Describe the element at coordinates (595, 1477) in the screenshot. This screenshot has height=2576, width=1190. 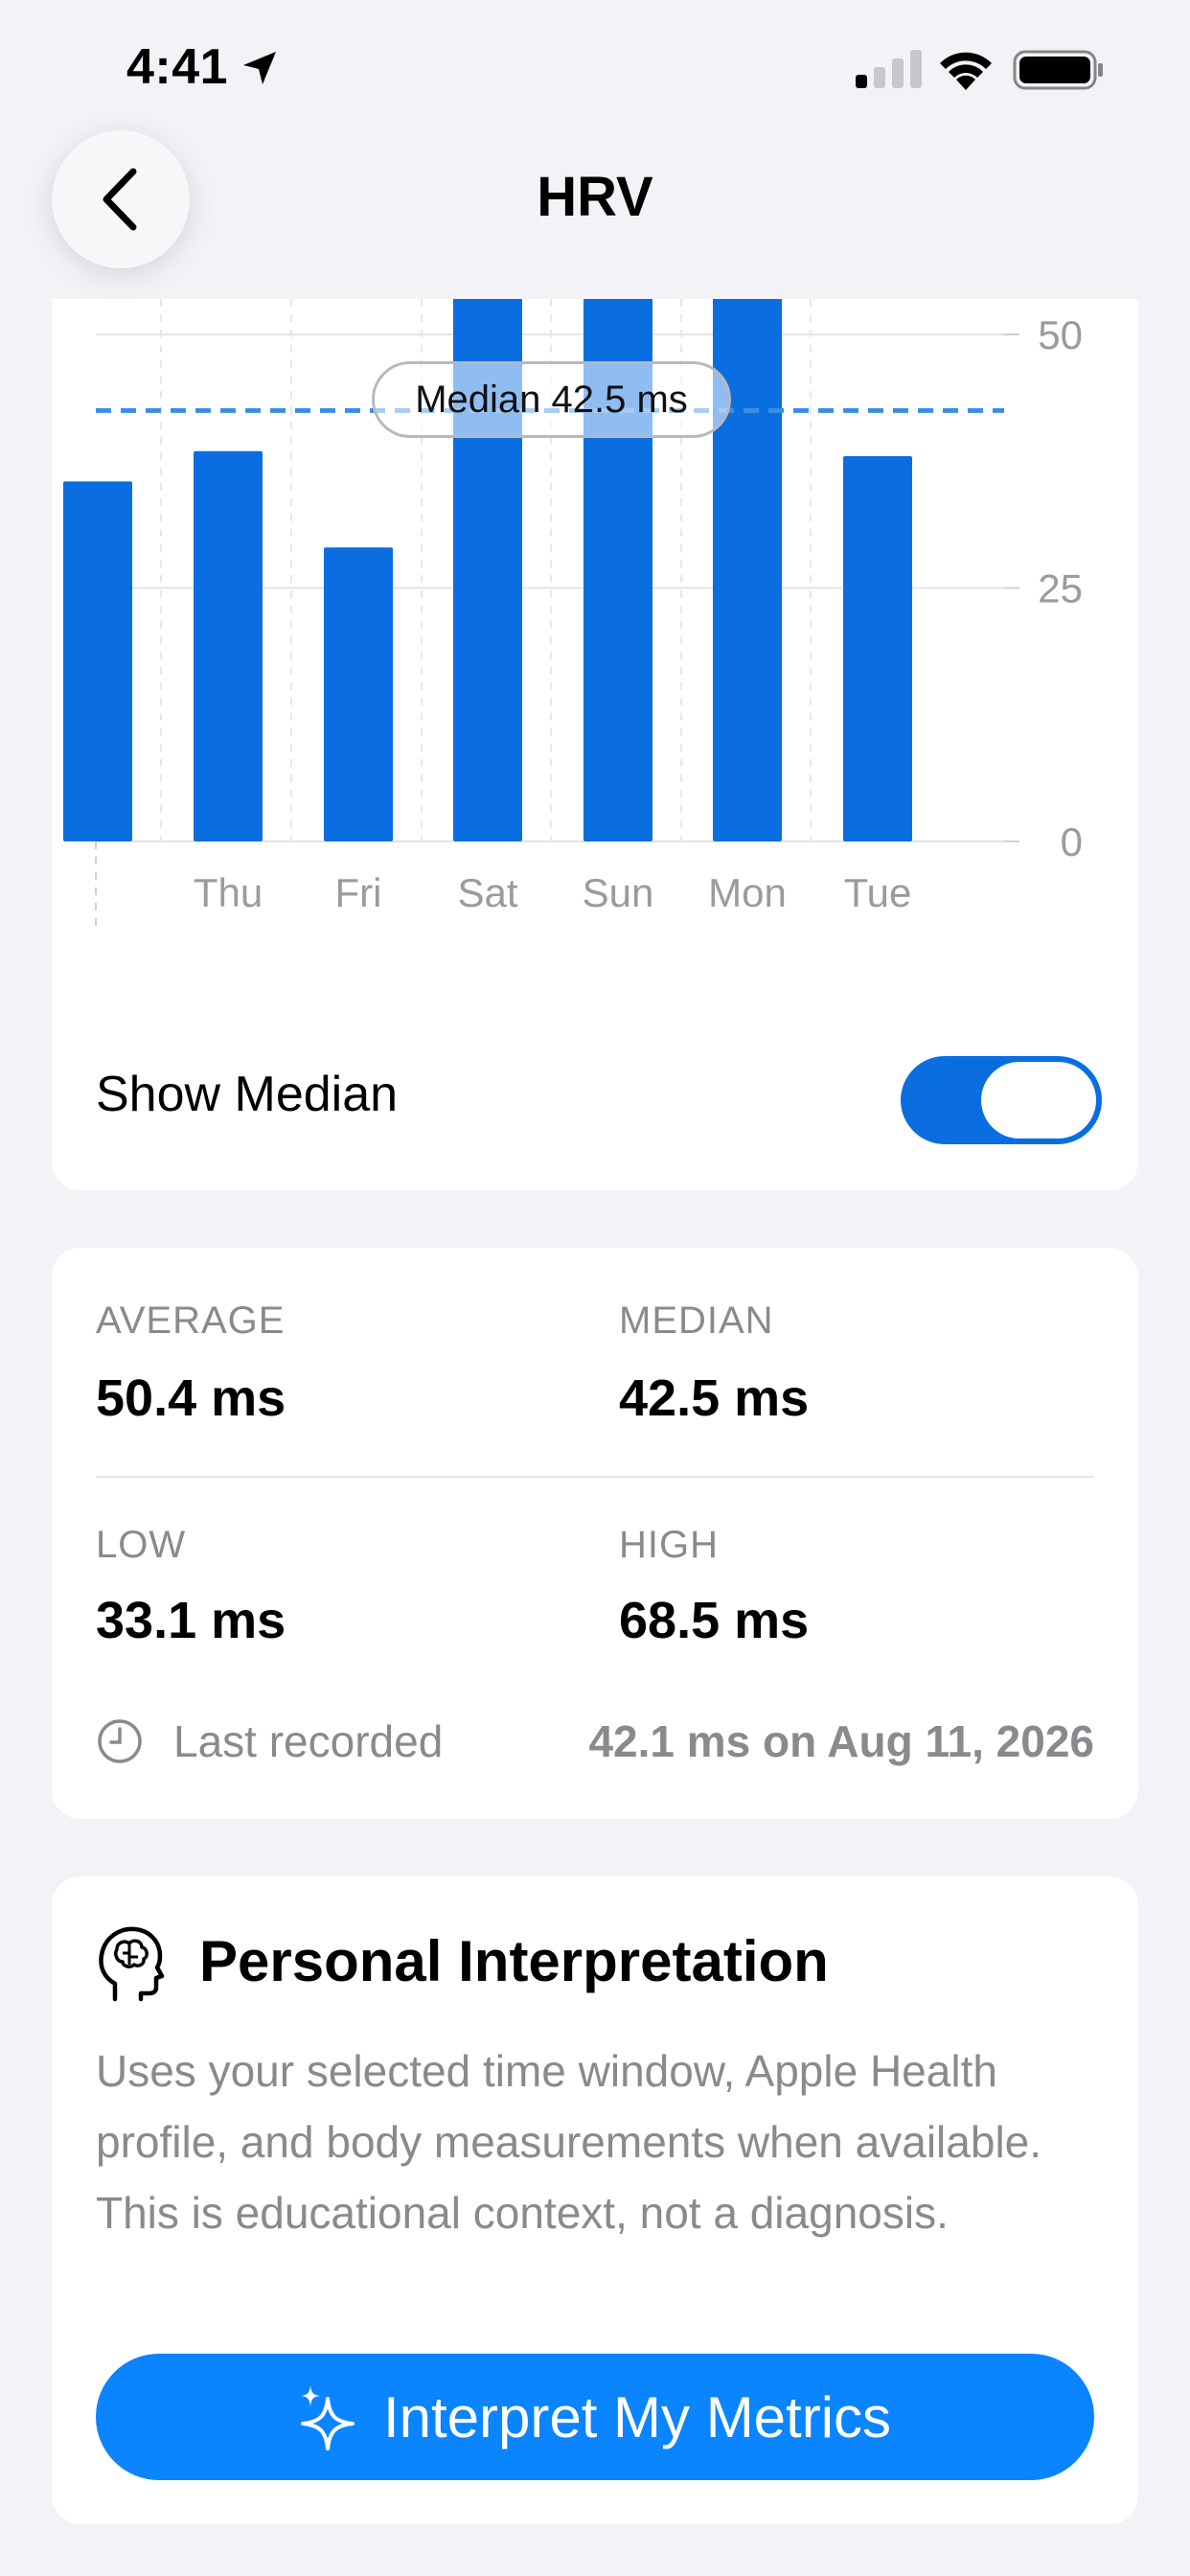
I see `stats-divider` at that location.